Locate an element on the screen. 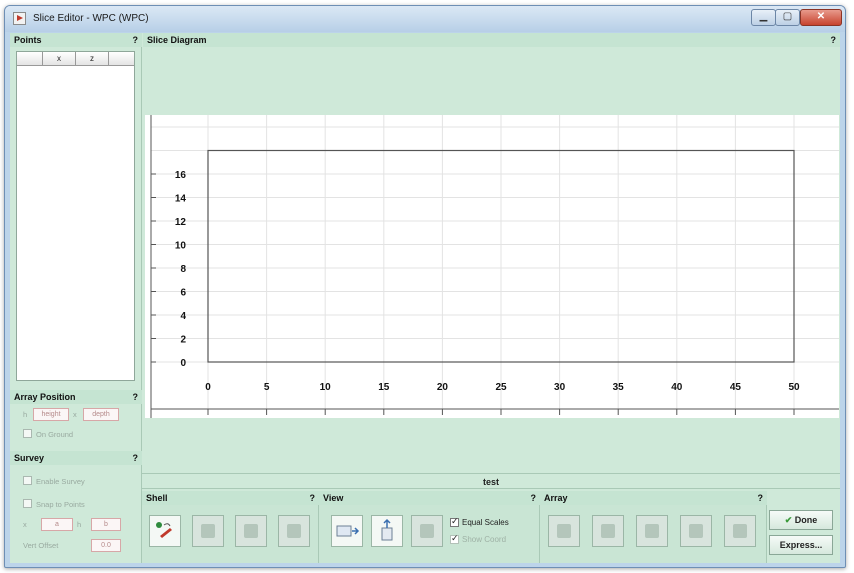 This screenshot has height=573, width=854. survey-x-field: a is located at coordinates (57, 524).